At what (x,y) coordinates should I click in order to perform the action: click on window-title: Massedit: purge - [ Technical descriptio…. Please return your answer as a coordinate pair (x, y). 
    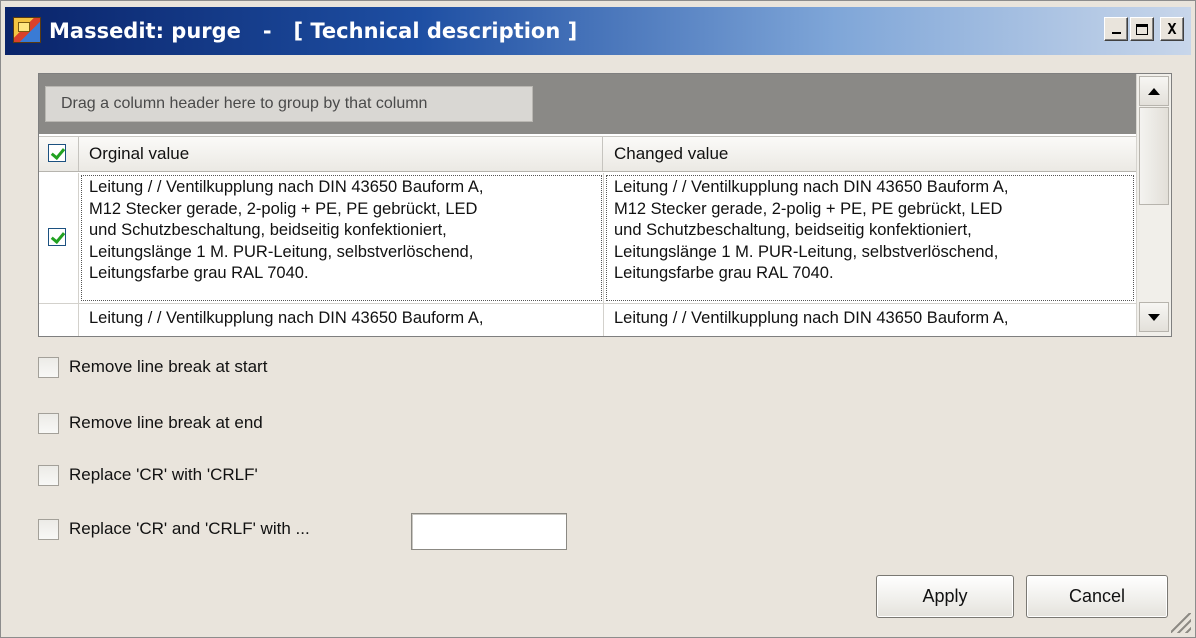
    Looking at the image, I should click on (313, 31).